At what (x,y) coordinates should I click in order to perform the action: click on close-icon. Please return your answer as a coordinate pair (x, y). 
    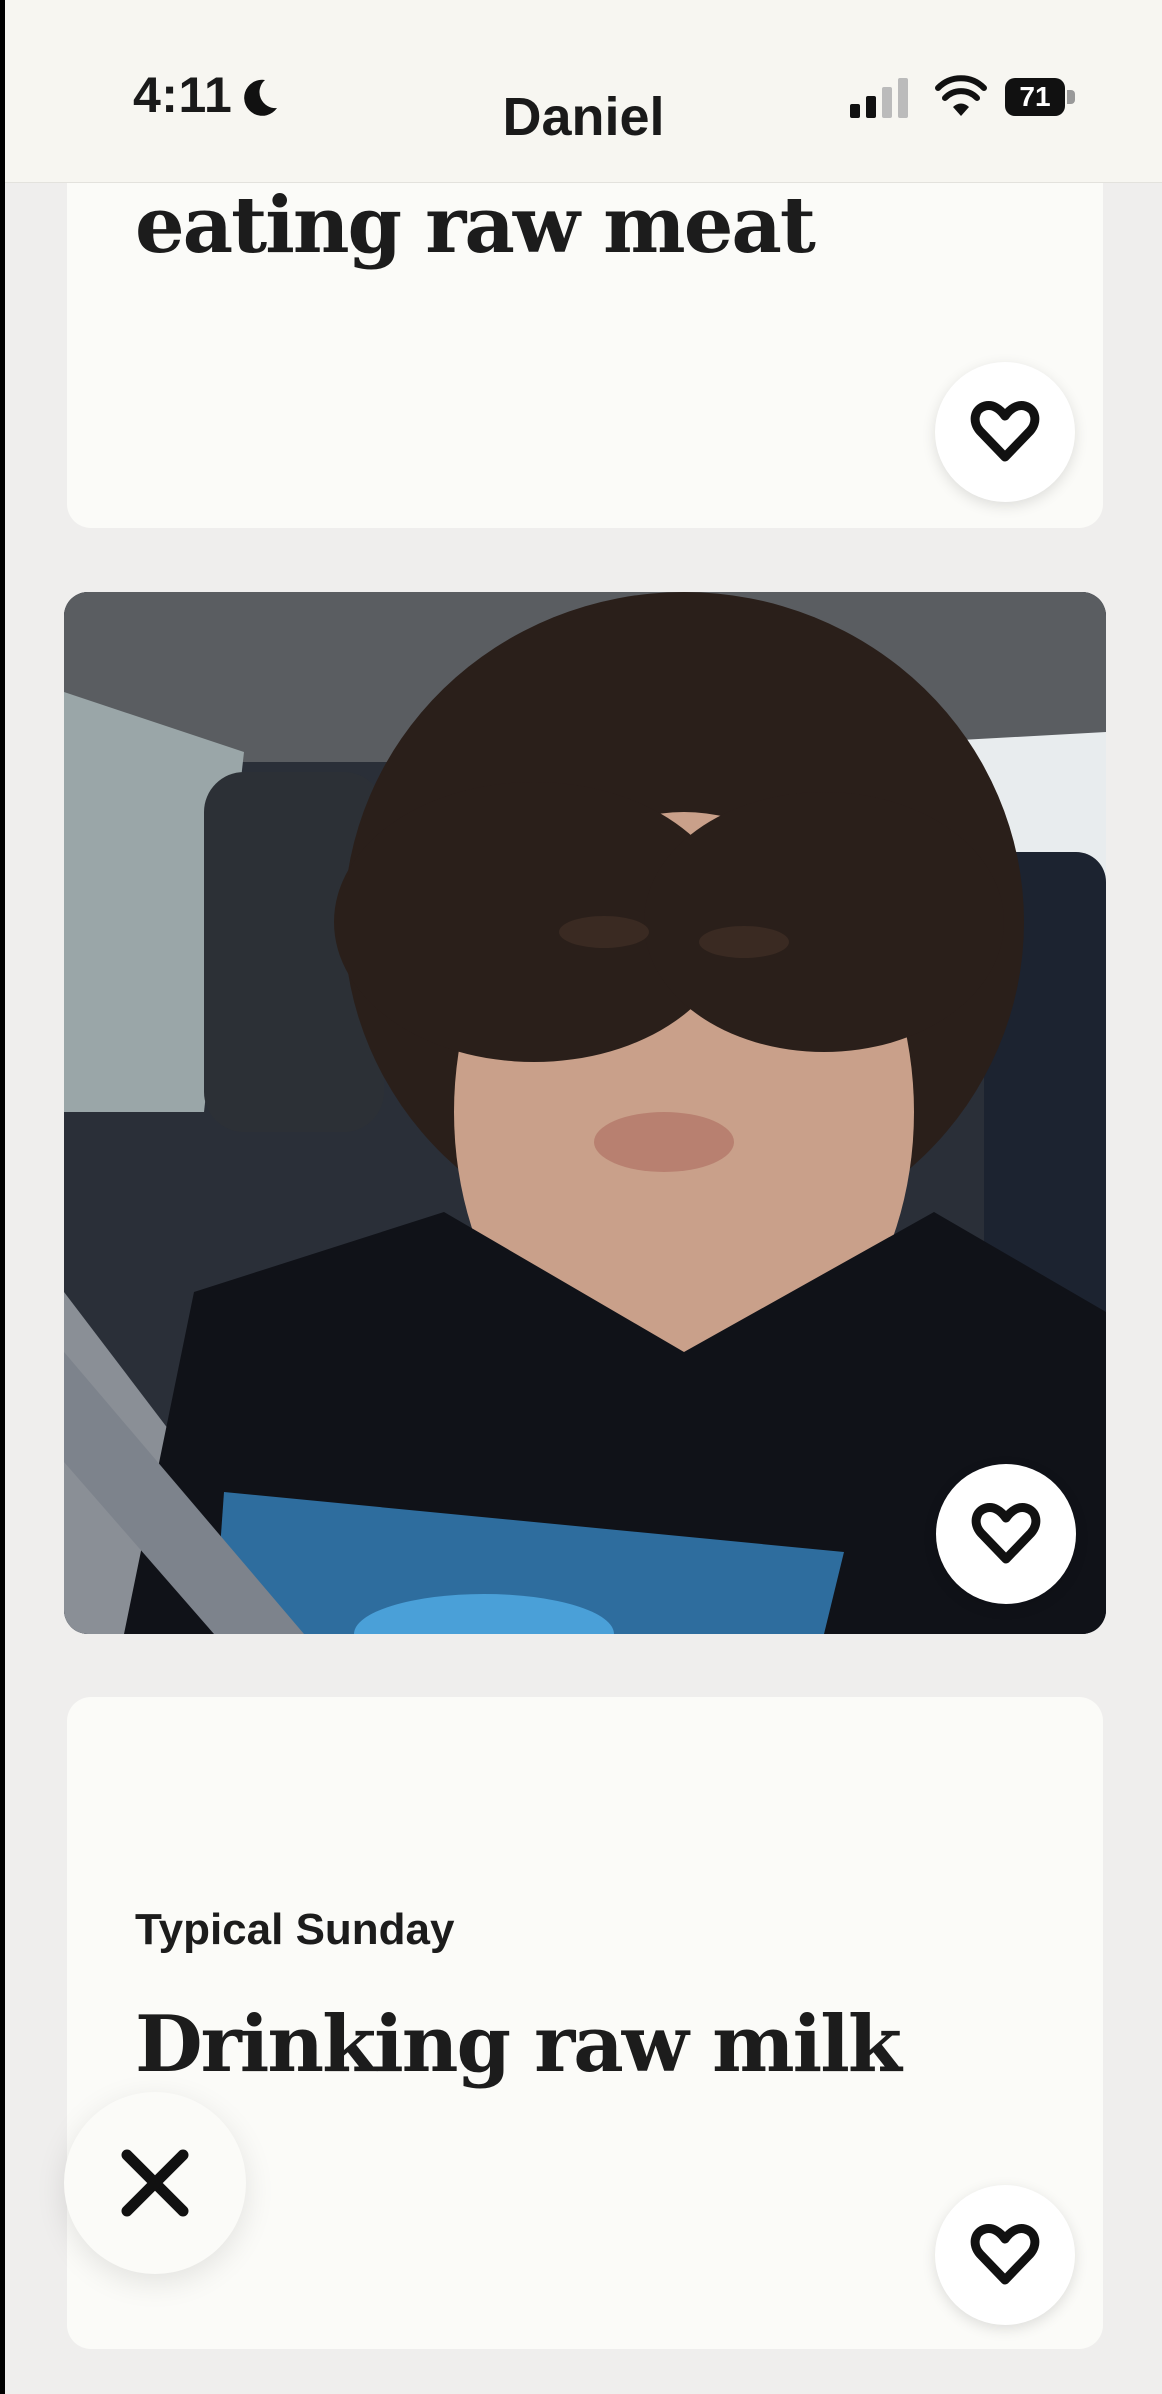
    Looking at the image, I should click on (155, 2183).